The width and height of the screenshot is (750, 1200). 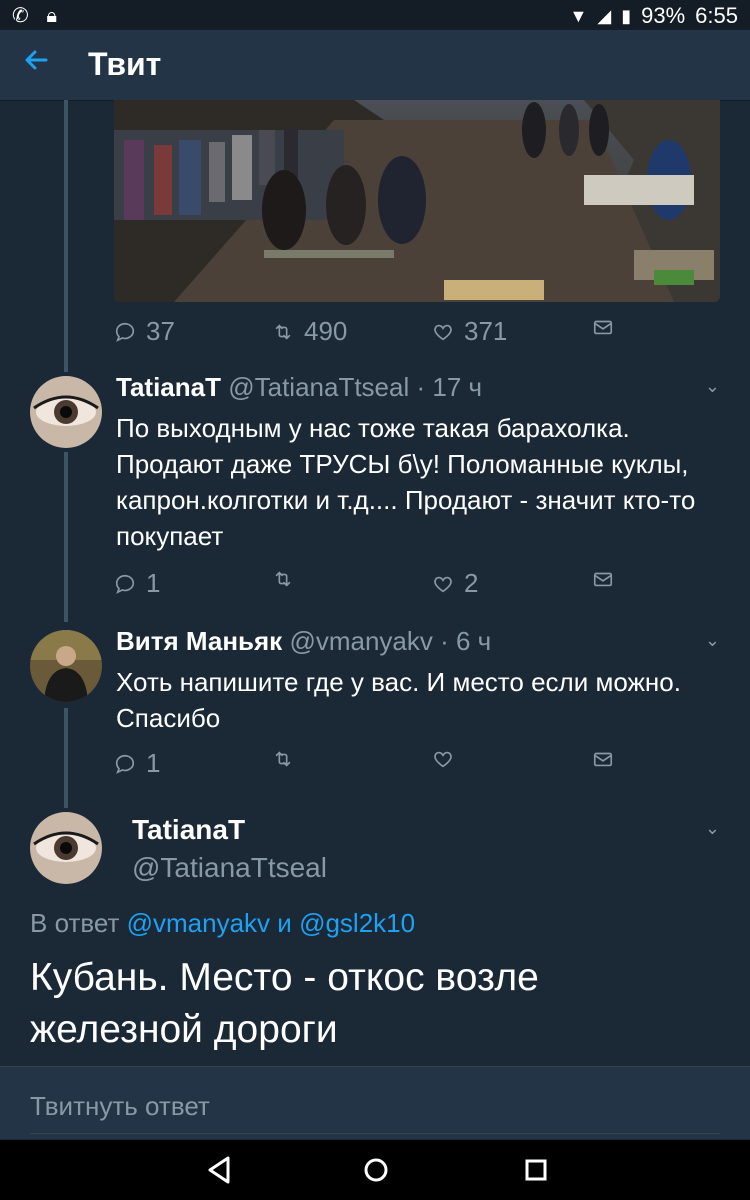 I want to click on compose-bar: Твитнуть ответ, so click(x=375, y=1102).